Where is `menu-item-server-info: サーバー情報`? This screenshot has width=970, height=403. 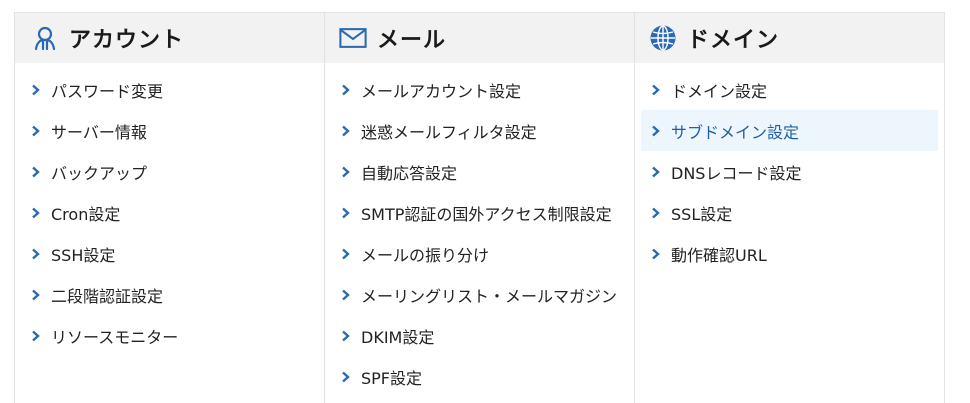 menu-item-server-info: サーバー情報 is located at coordinates (169, 130).